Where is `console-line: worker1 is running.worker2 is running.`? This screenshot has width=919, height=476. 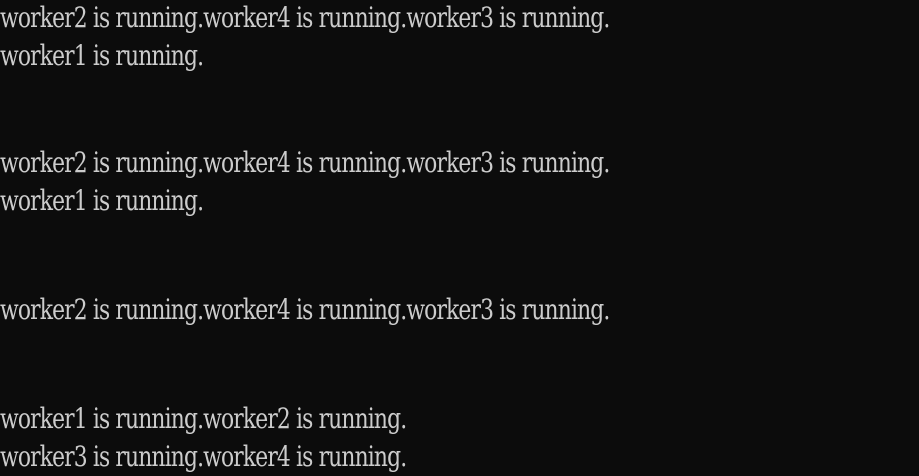
console-line: worker1 is running.worker2 is running. is located at coordinates (203, 418).